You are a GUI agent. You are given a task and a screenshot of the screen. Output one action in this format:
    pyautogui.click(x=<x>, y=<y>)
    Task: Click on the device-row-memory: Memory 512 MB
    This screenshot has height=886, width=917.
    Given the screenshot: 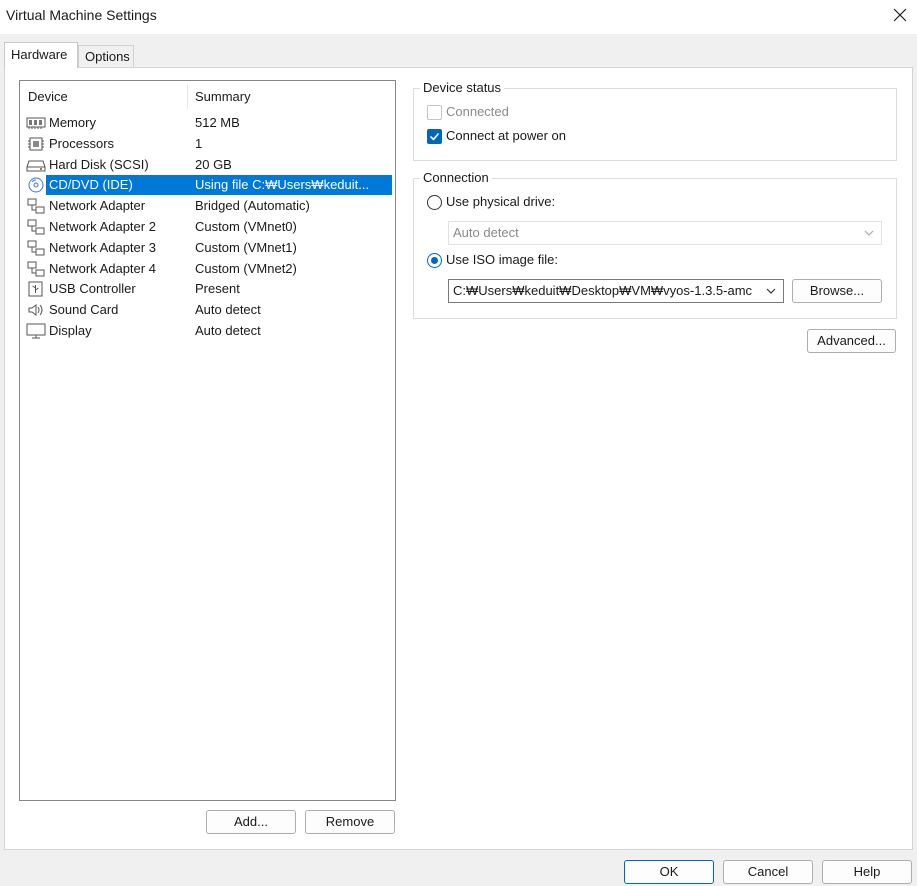 What is the action you would take?
    pyautogui.click(x=206, y=123)
    